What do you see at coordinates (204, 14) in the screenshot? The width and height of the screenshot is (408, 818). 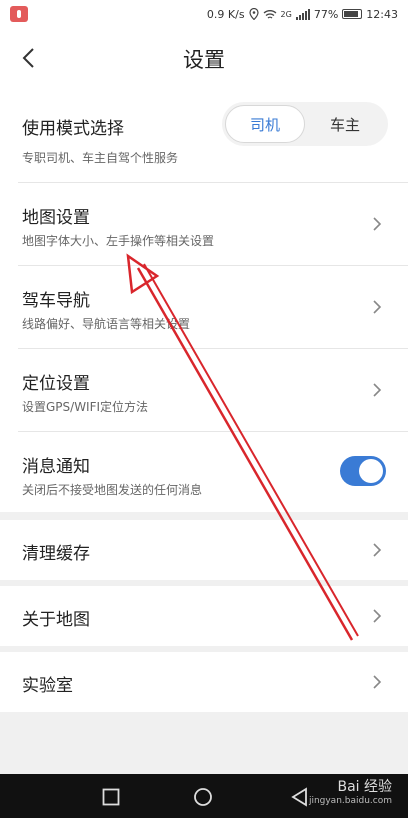 I see `status-bar: 0.9 K/s 2G 77% 12:43` at bounding box center [204, 14].